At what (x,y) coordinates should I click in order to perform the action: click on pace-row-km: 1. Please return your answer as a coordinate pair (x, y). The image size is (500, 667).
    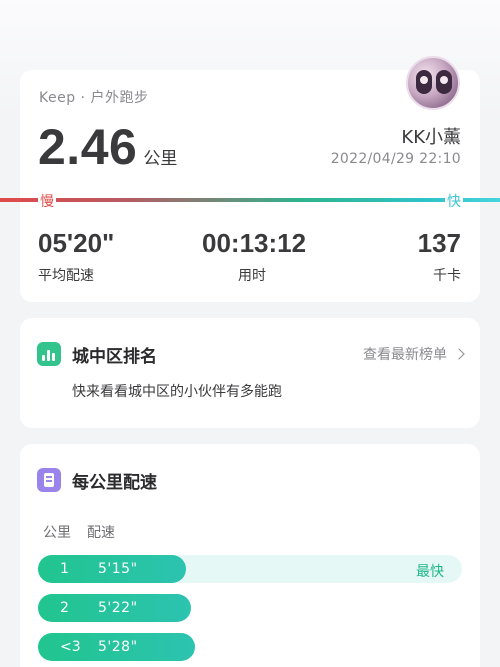
    Looking at the image, I should click on (64, 569).